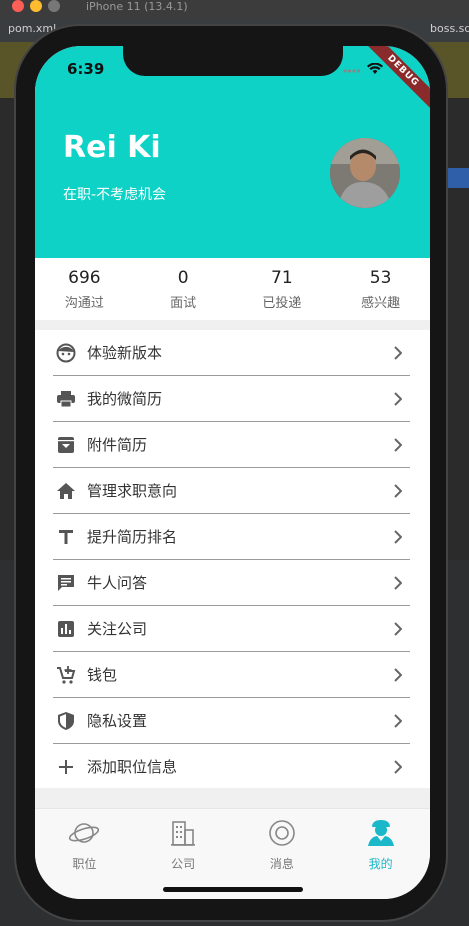 Image resolution: width=469 pixels, height=926 pixels. I want to click on cart-icon, so click(66, 675).